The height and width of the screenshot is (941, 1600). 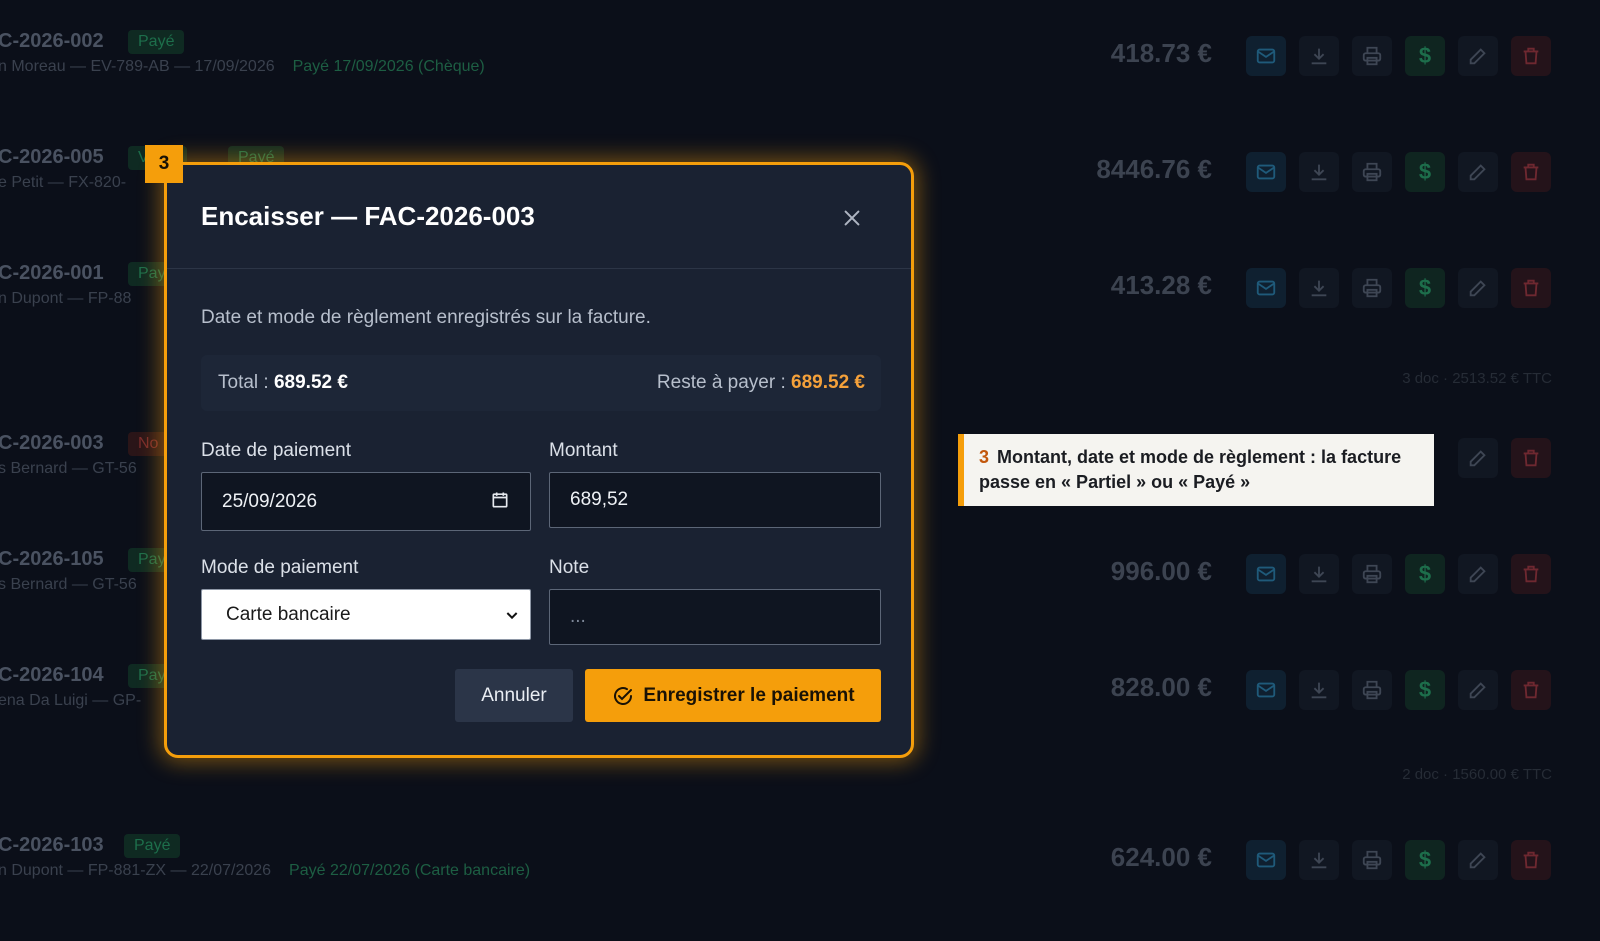 What do you see at coordinates (1154, 169) in the screenshot?
I see `invoice-amount: 8446.76 €` at bounding box center [1154, 169].